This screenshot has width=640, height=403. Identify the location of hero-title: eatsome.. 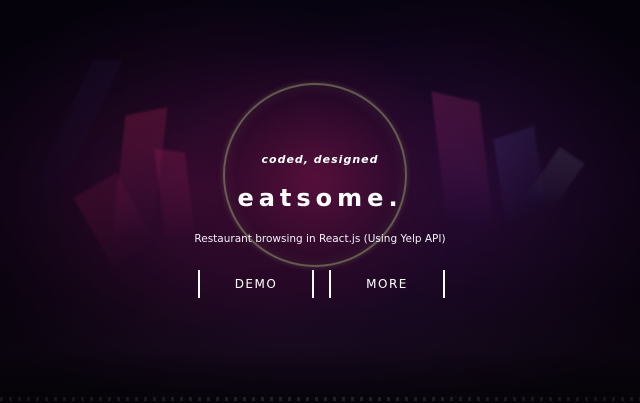
(320, 198).